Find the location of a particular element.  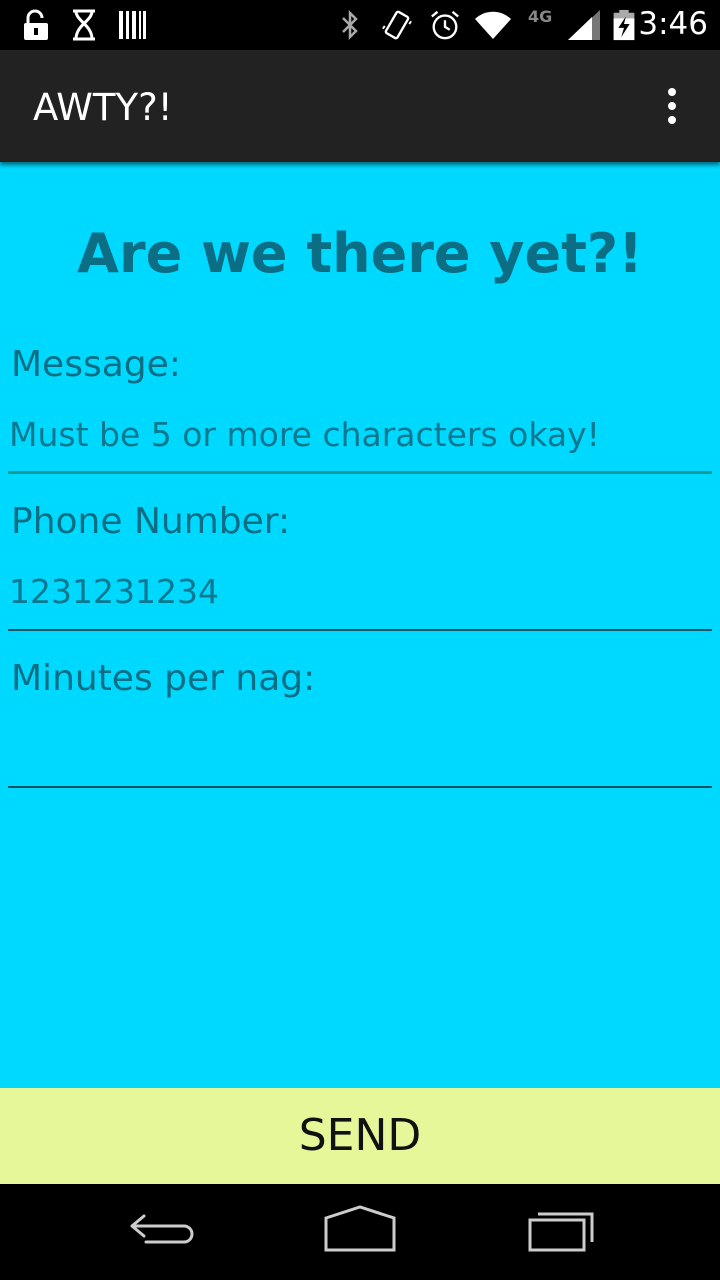

send-button-label: SEND is located at coordinates (360, 1135).